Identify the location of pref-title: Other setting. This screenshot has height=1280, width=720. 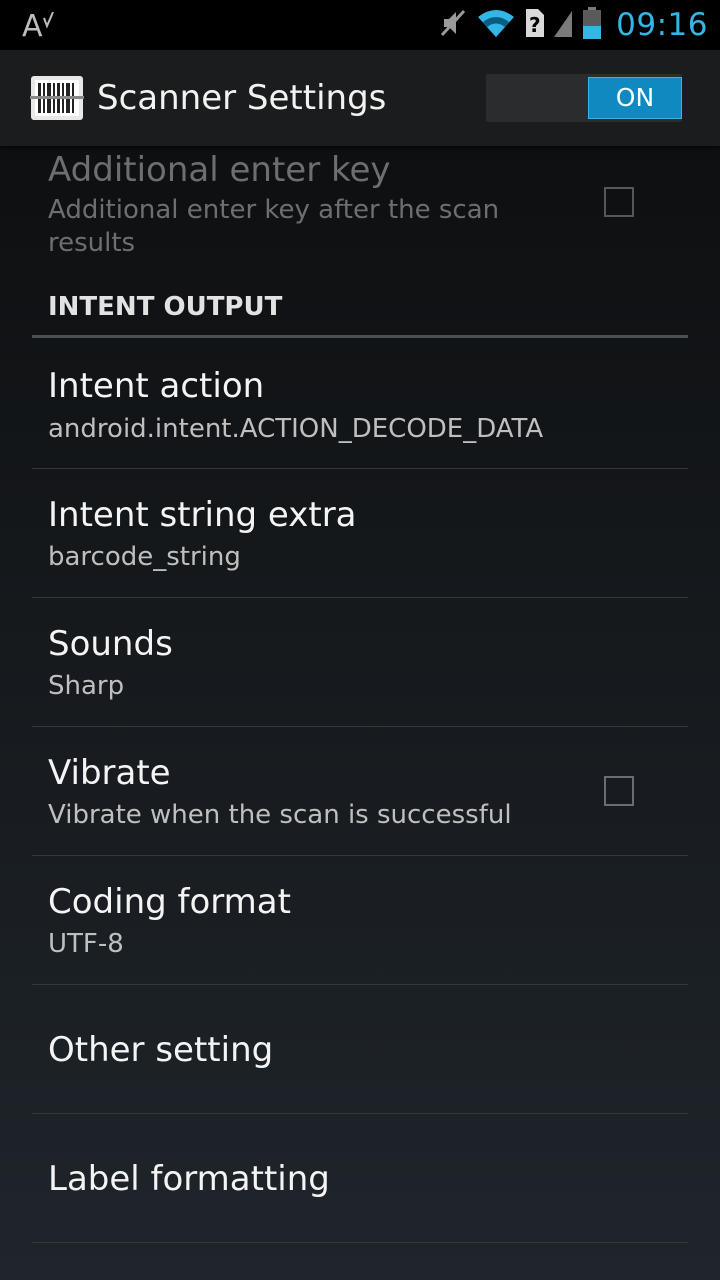
(161, 1050).